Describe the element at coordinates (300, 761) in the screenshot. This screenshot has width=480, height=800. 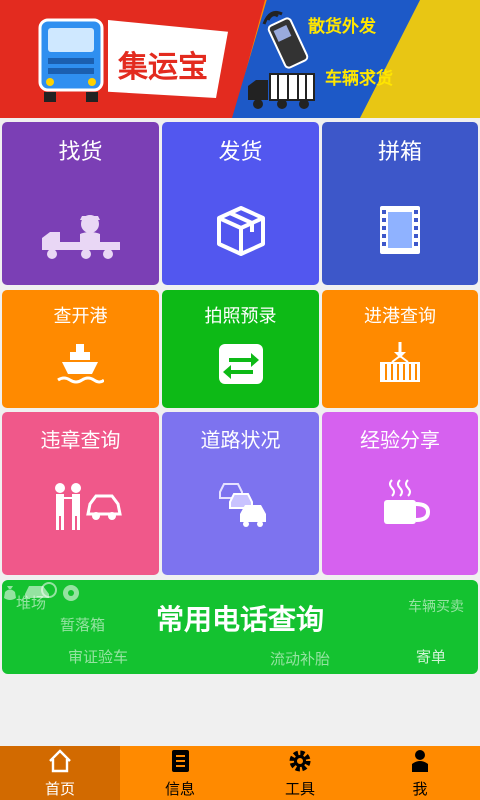
I see `gear-icon` at that location.